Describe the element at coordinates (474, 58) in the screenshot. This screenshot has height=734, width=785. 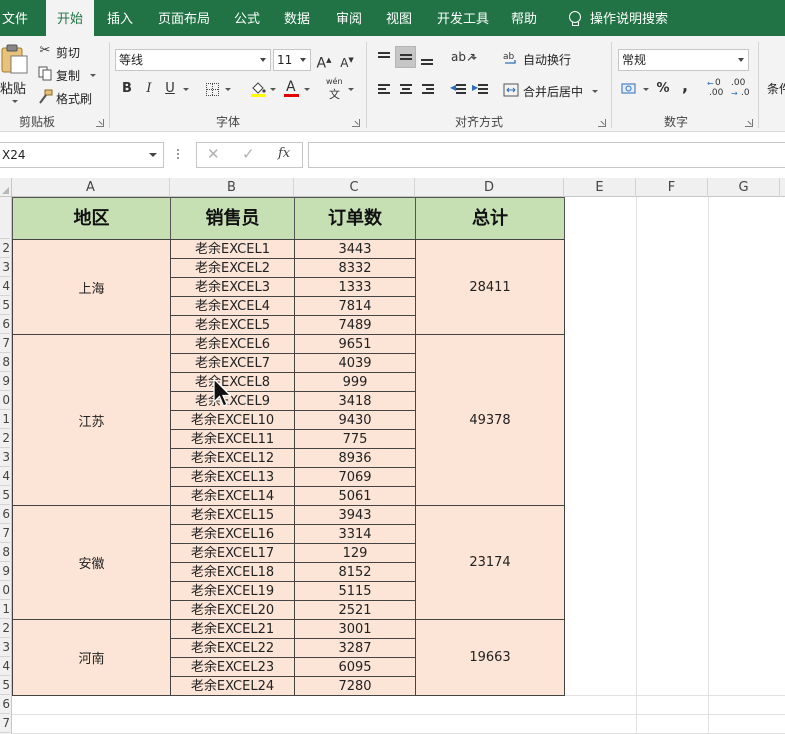
I see `orientation-dropdown-arrow` at that location.